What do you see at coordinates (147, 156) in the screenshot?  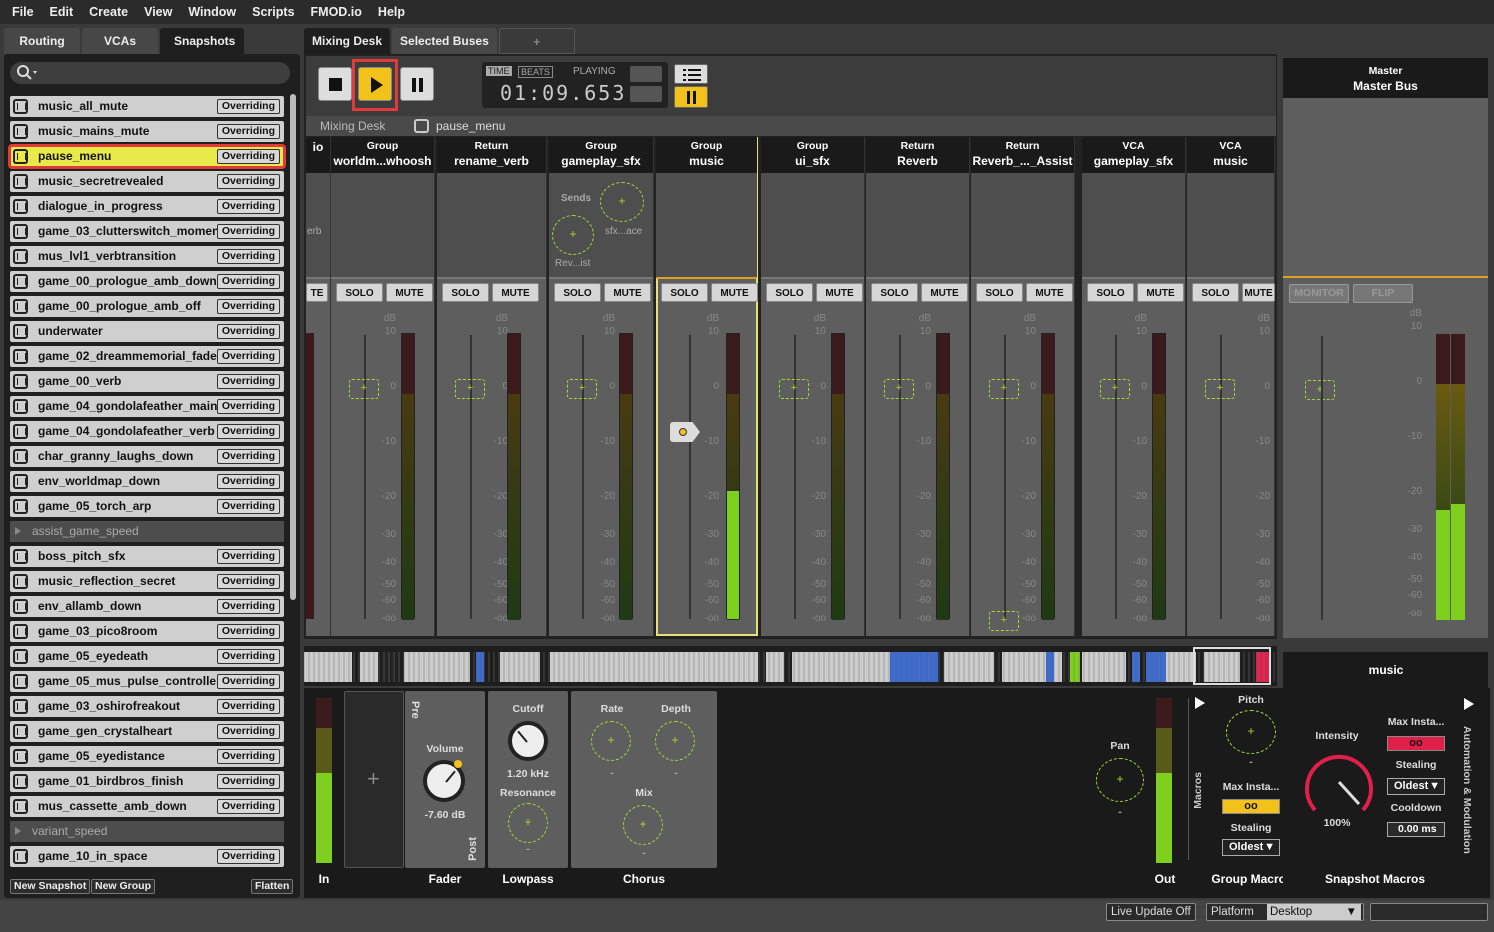 I see `snapshot-item: pause_menu Overriding` at bounding box center [147, 156].